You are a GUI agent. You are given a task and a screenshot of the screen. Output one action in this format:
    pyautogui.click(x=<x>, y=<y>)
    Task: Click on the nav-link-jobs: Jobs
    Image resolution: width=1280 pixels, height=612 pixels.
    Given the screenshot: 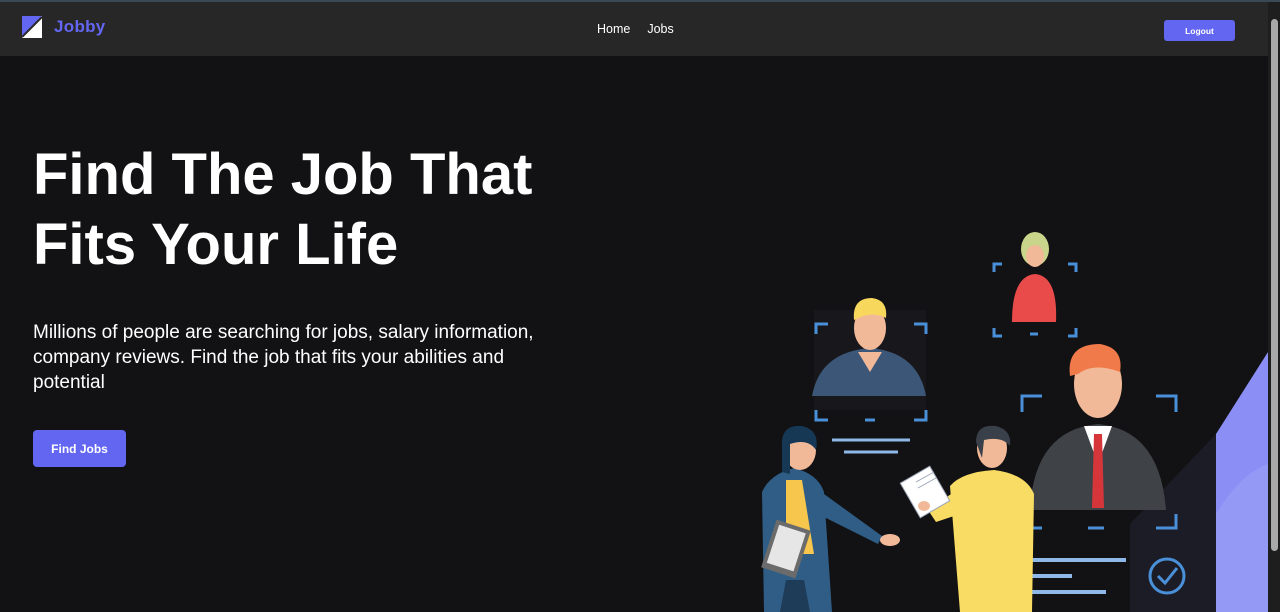 What is the action you would take?
    pyautogui.click(x=660, y=29)
    